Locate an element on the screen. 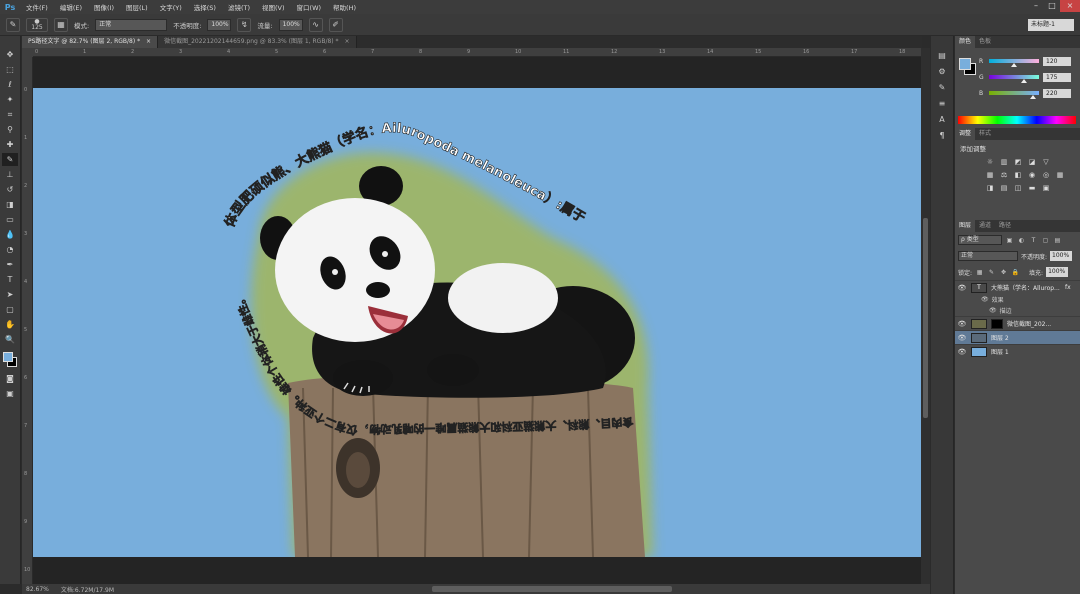  character-panel-icon: A is located at coordinates (942, 120).